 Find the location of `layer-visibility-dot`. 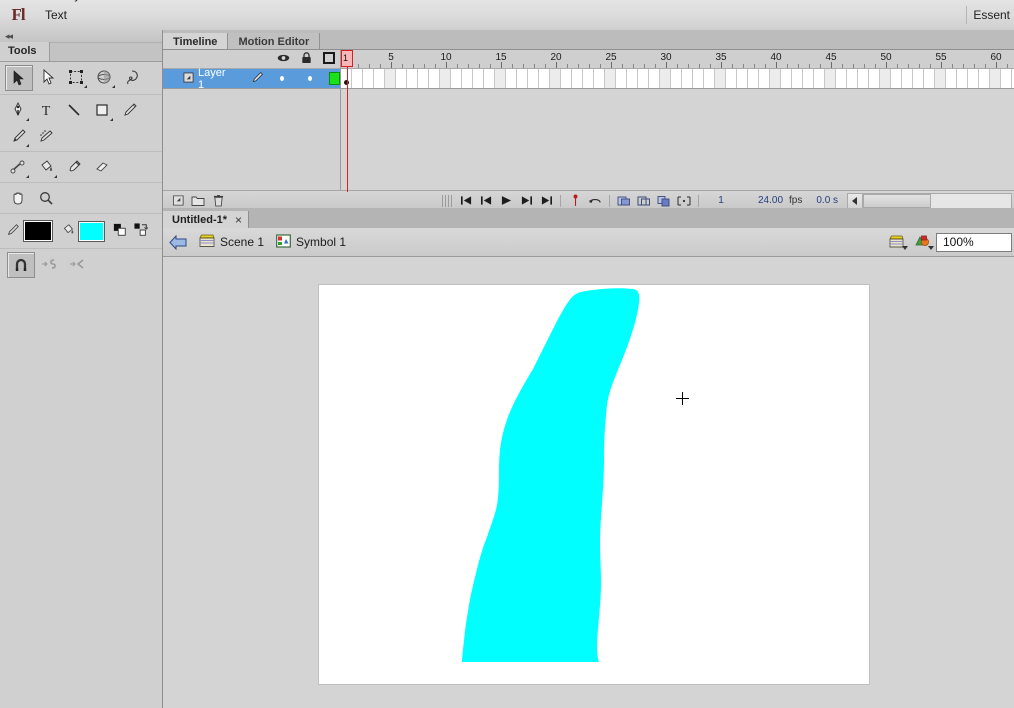

layer-visibility-dot is located at coordinates (281, 78).